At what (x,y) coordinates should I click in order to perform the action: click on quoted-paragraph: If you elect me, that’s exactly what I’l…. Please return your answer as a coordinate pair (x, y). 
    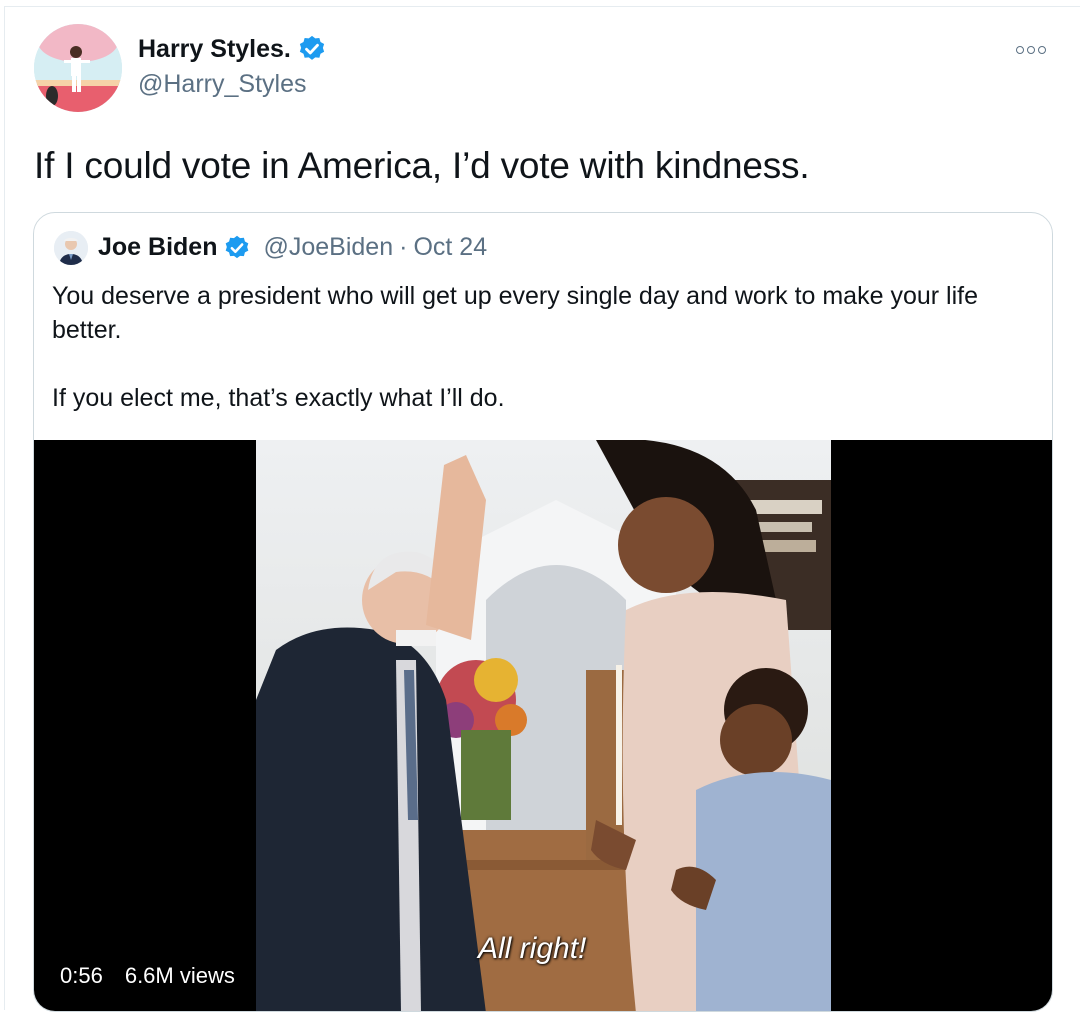
    Looking at the image, I should click on (278, 398).